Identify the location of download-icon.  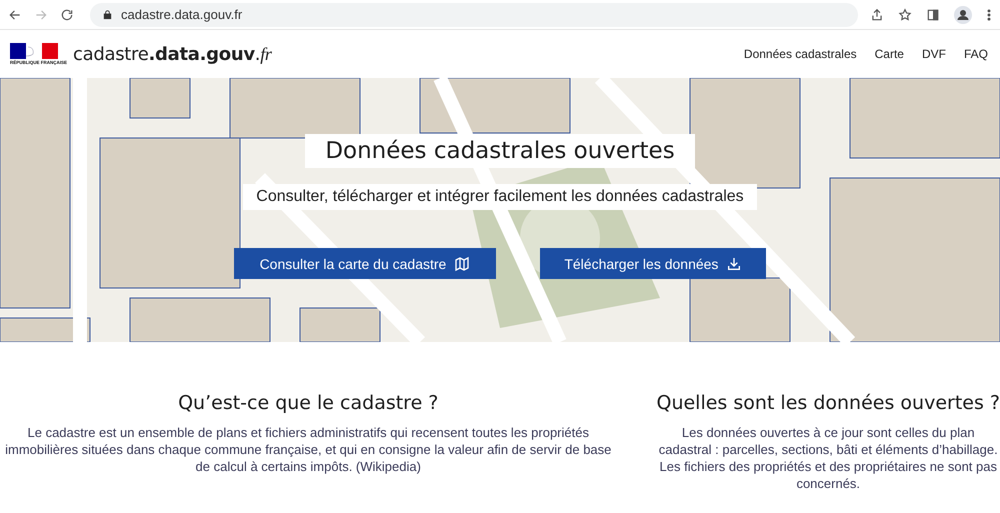
(734, 264).